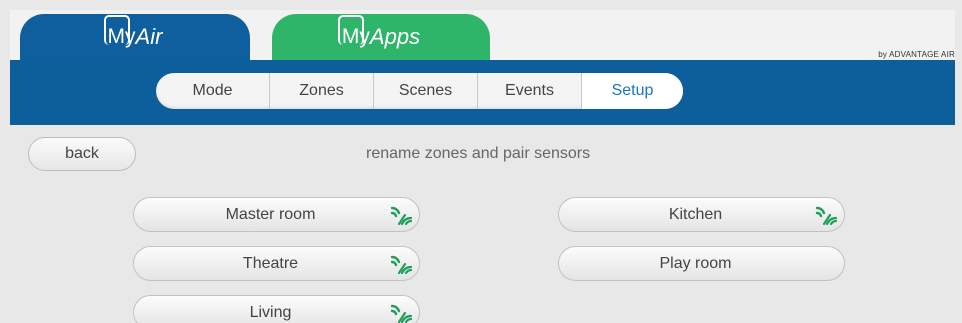 Image resolution: width=962 pixels, height=323 pixels. Describe the element at coordinates (213, 91) in the screenshot. I see `tab-mode: Mode` at that location.